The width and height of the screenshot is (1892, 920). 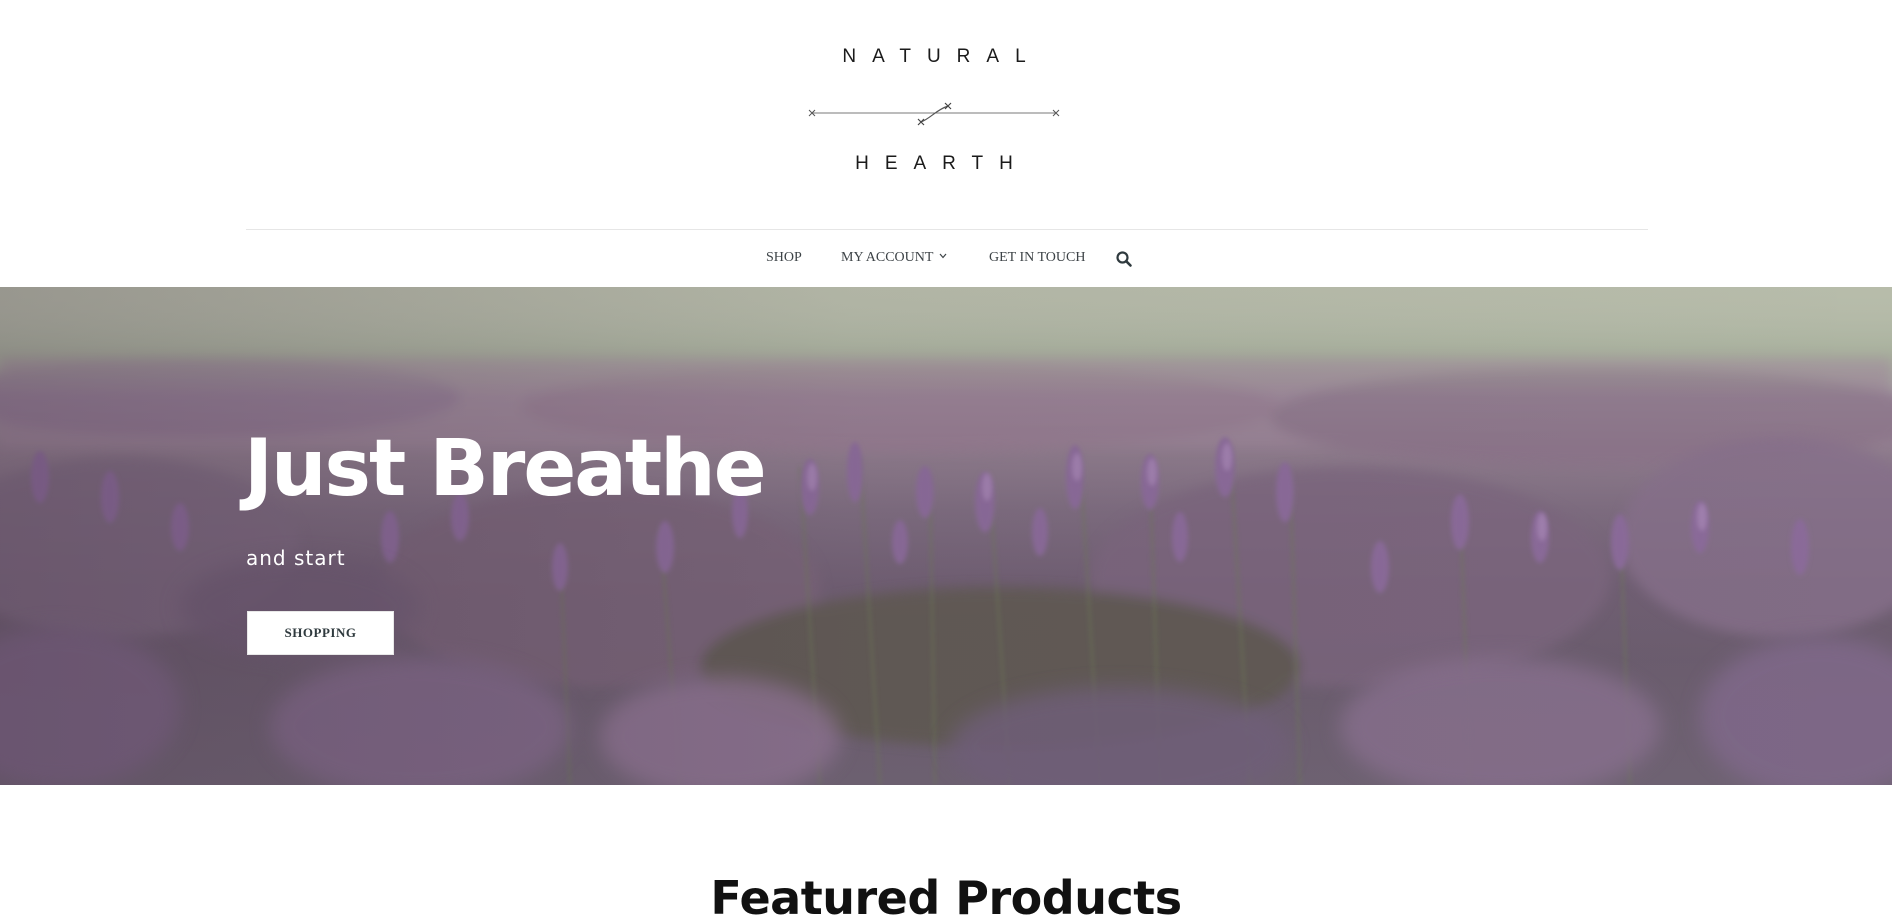 I want to click on search-icon, so click(x=1124, y=259).